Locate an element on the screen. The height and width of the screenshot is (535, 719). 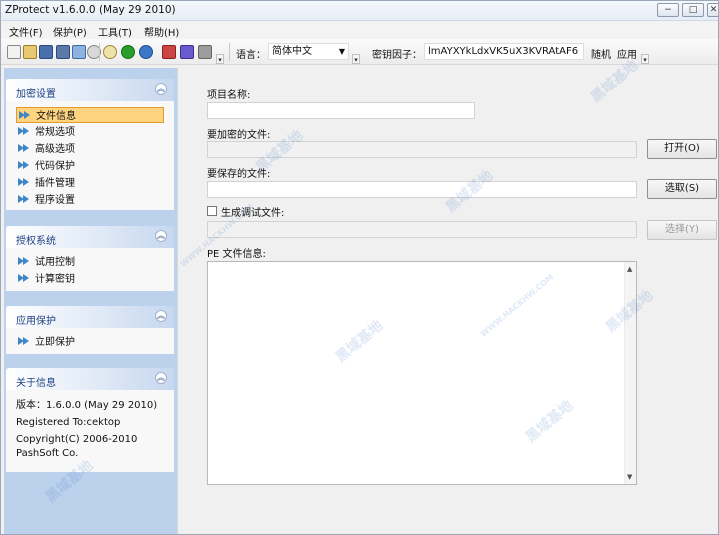
panel-title: 授权系统 is located at coordinates (36, 241).